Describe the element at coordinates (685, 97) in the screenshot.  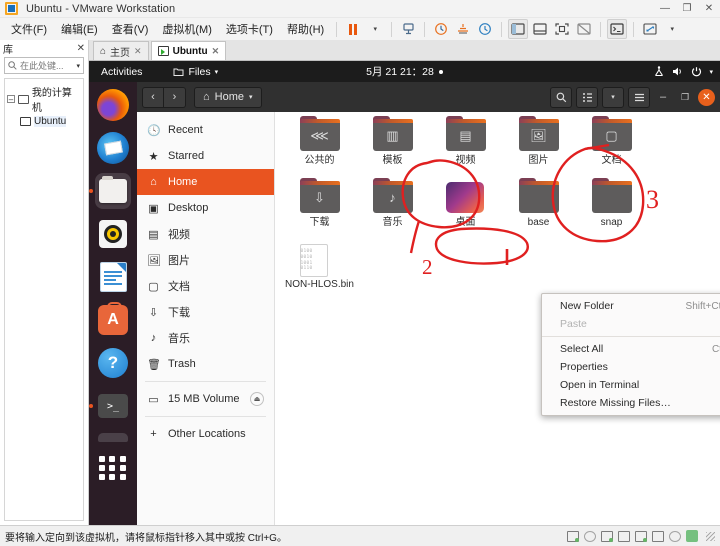
I see `nautilus-maximize-button: ❐` at that location.